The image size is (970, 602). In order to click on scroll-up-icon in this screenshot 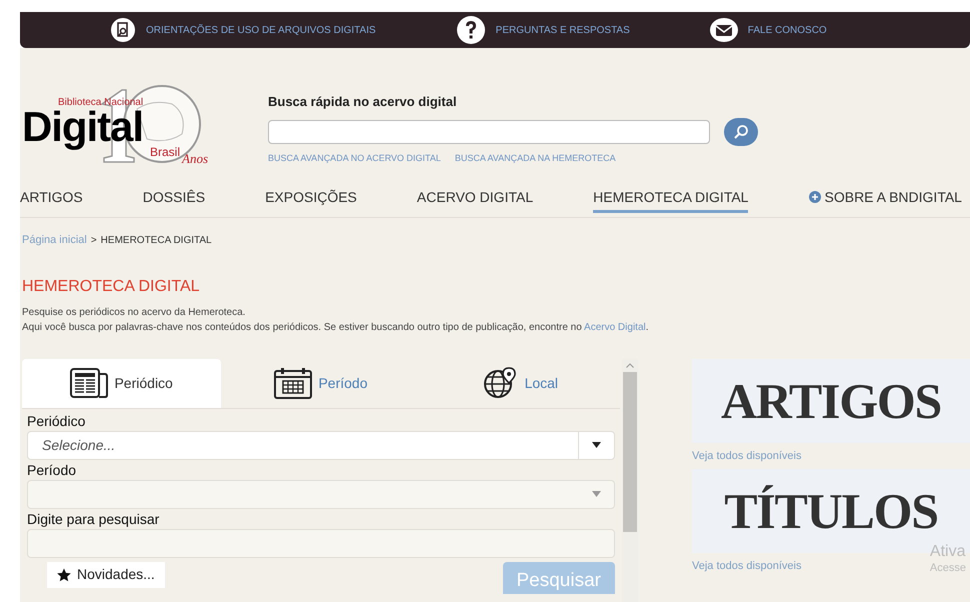, I will do `click(630, 365)`.